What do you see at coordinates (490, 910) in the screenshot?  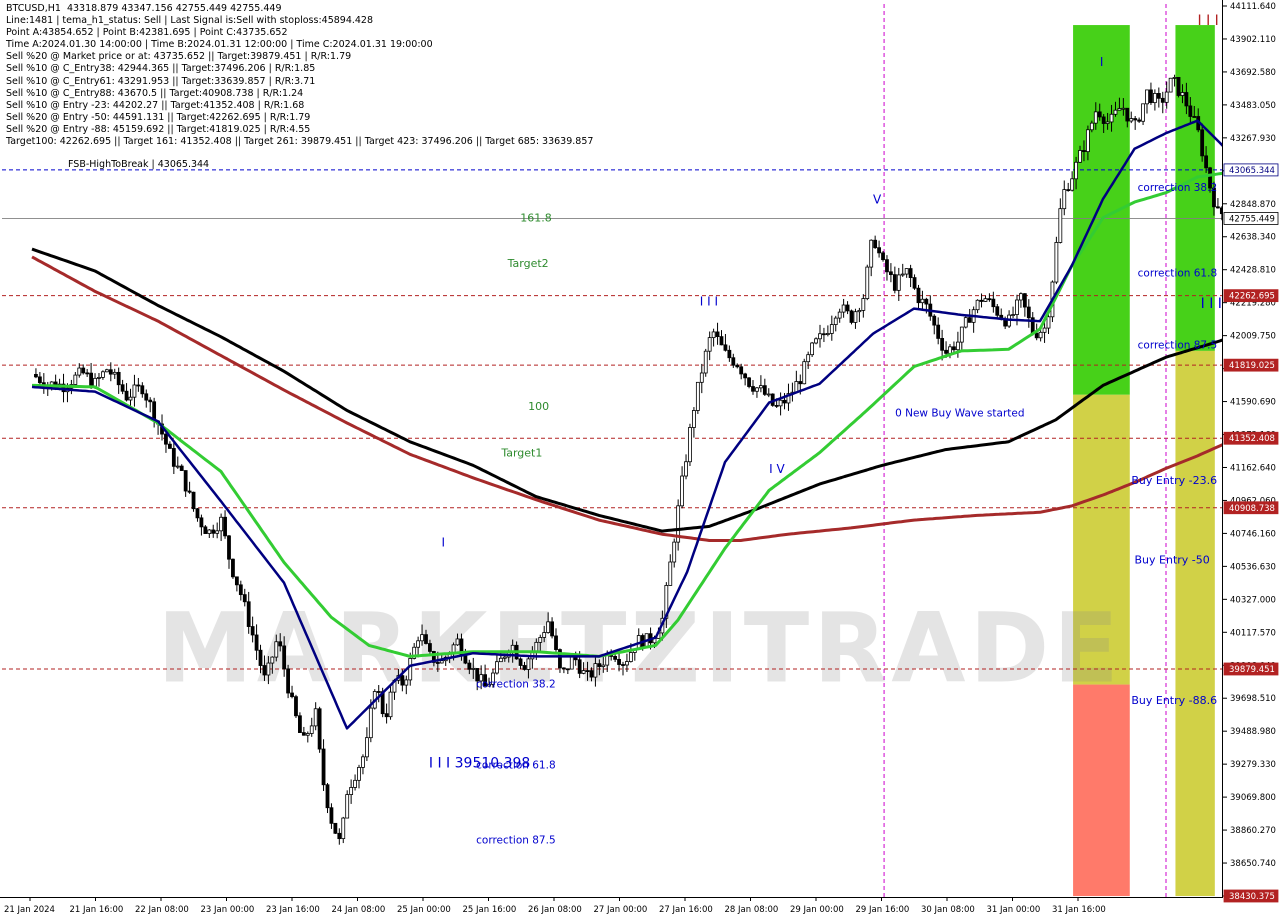 I see `x-tick-label: 25 Jan 16:00` at bounding box center [490, 910].